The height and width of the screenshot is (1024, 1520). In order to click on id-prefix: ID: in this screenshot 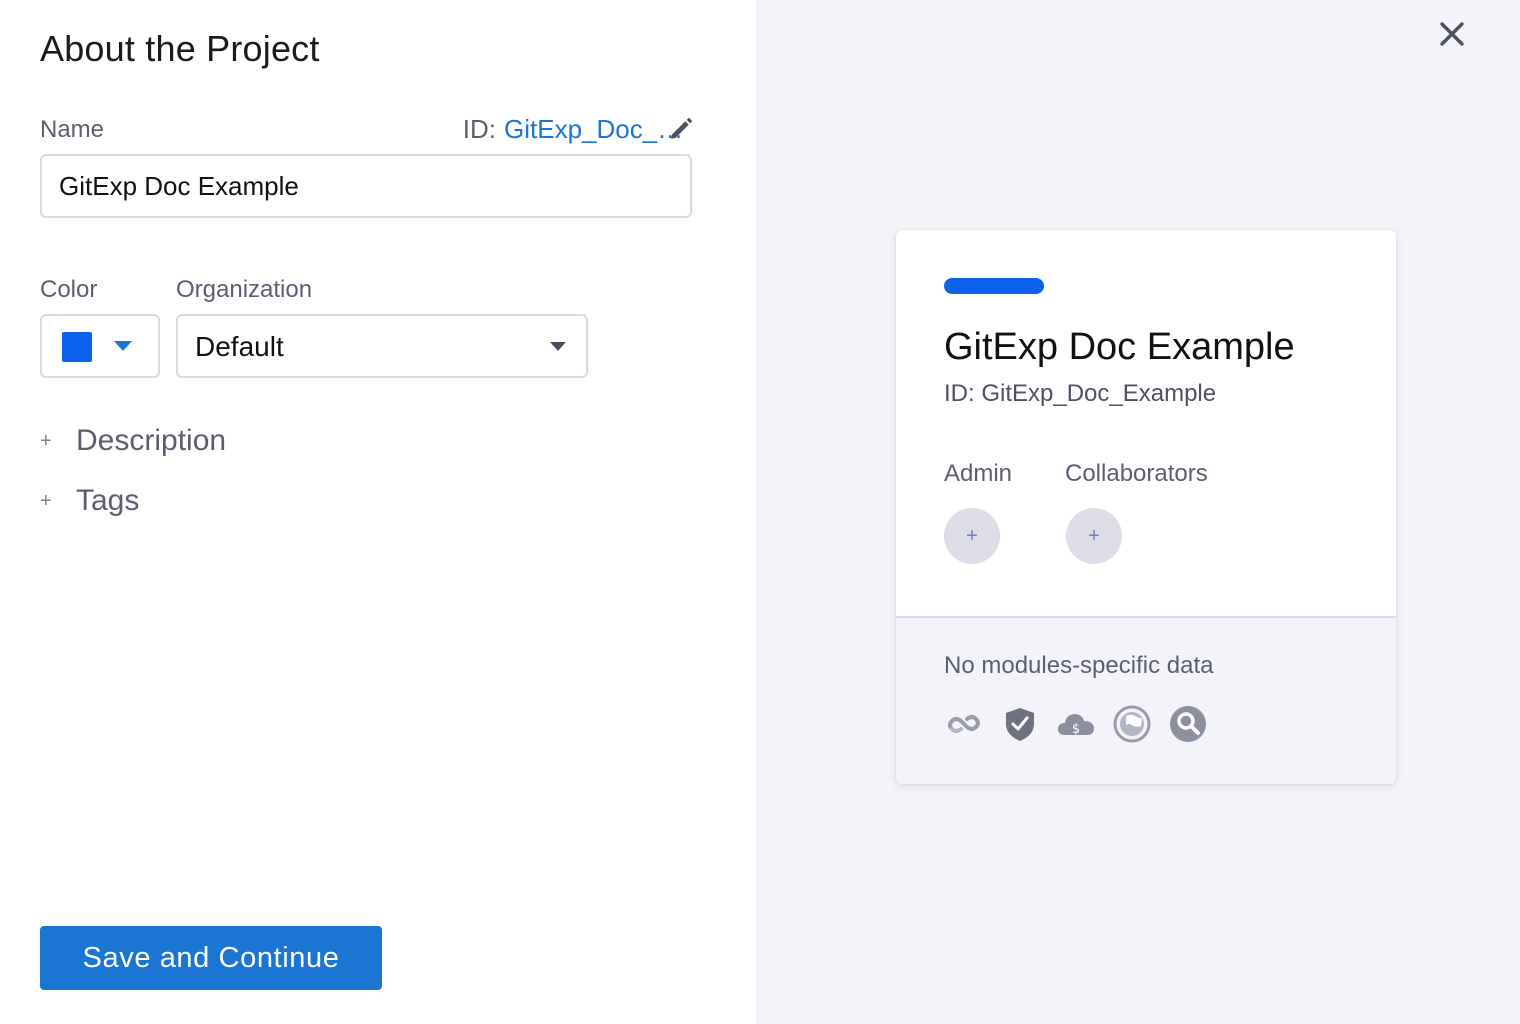, I will do `click(479, 129)`.